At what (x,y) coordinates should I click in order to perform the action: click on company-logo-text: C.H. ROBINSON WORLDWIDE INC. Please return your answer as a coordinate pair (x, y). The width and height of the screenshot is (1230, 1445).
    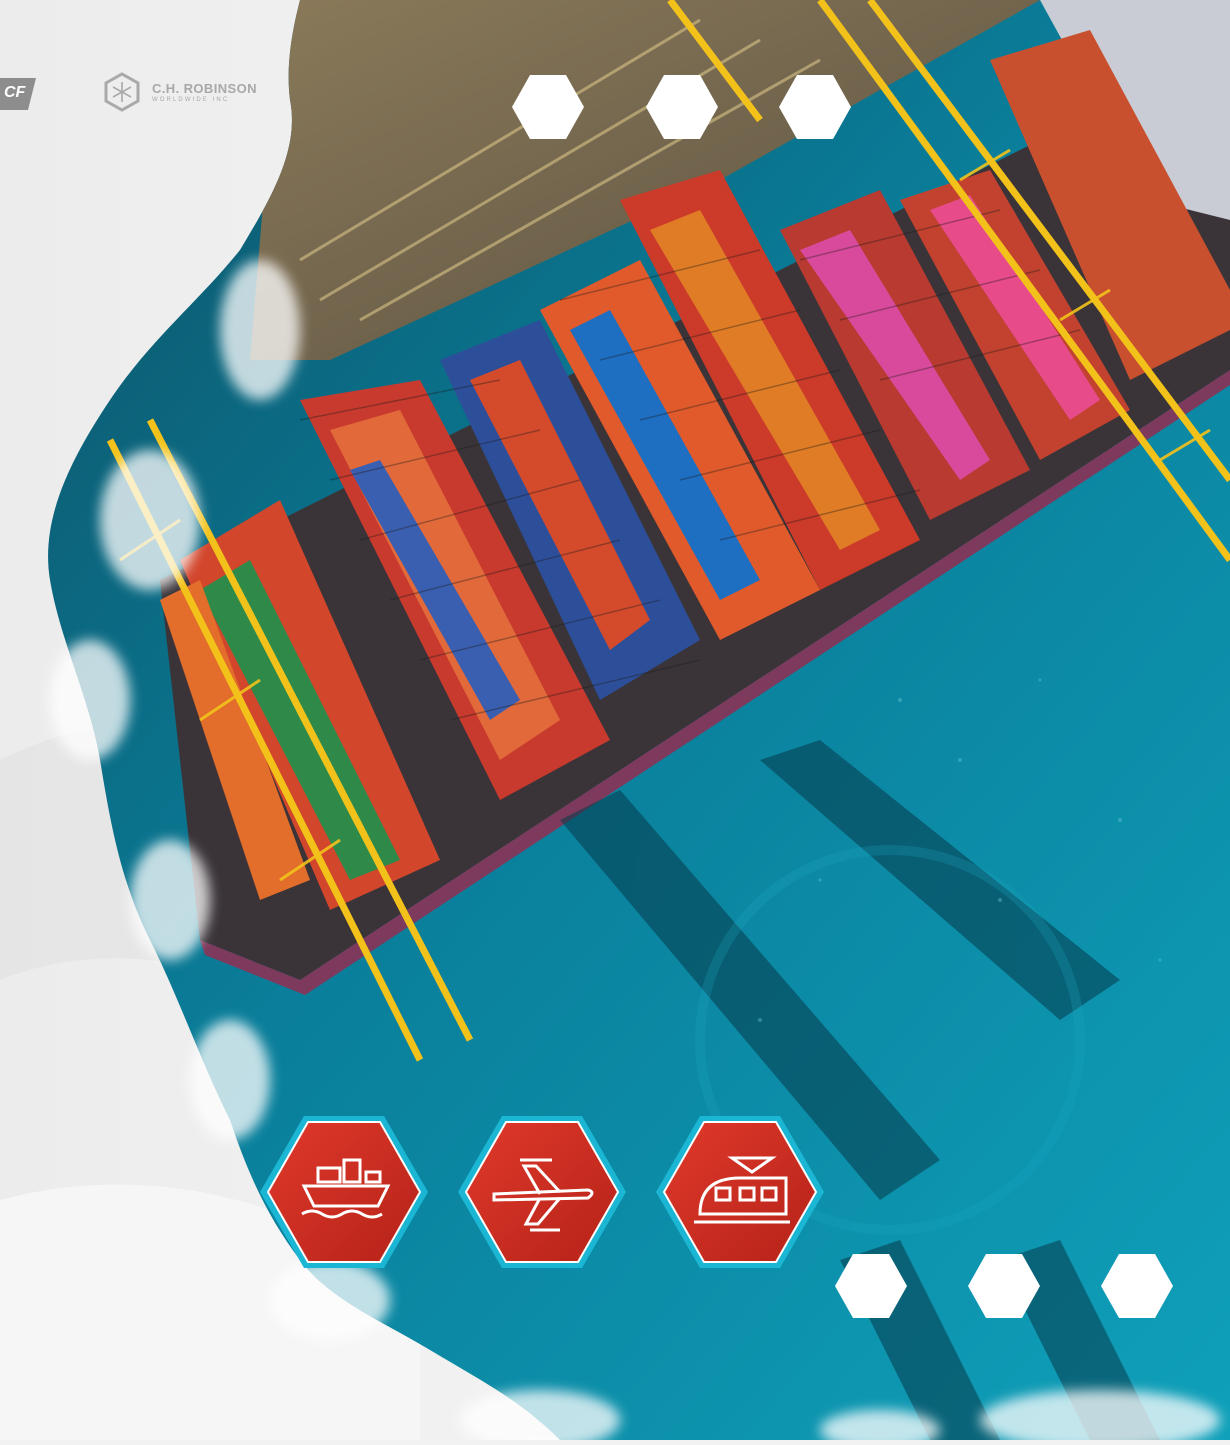
    Looking at the image, I should click on (204, 93).